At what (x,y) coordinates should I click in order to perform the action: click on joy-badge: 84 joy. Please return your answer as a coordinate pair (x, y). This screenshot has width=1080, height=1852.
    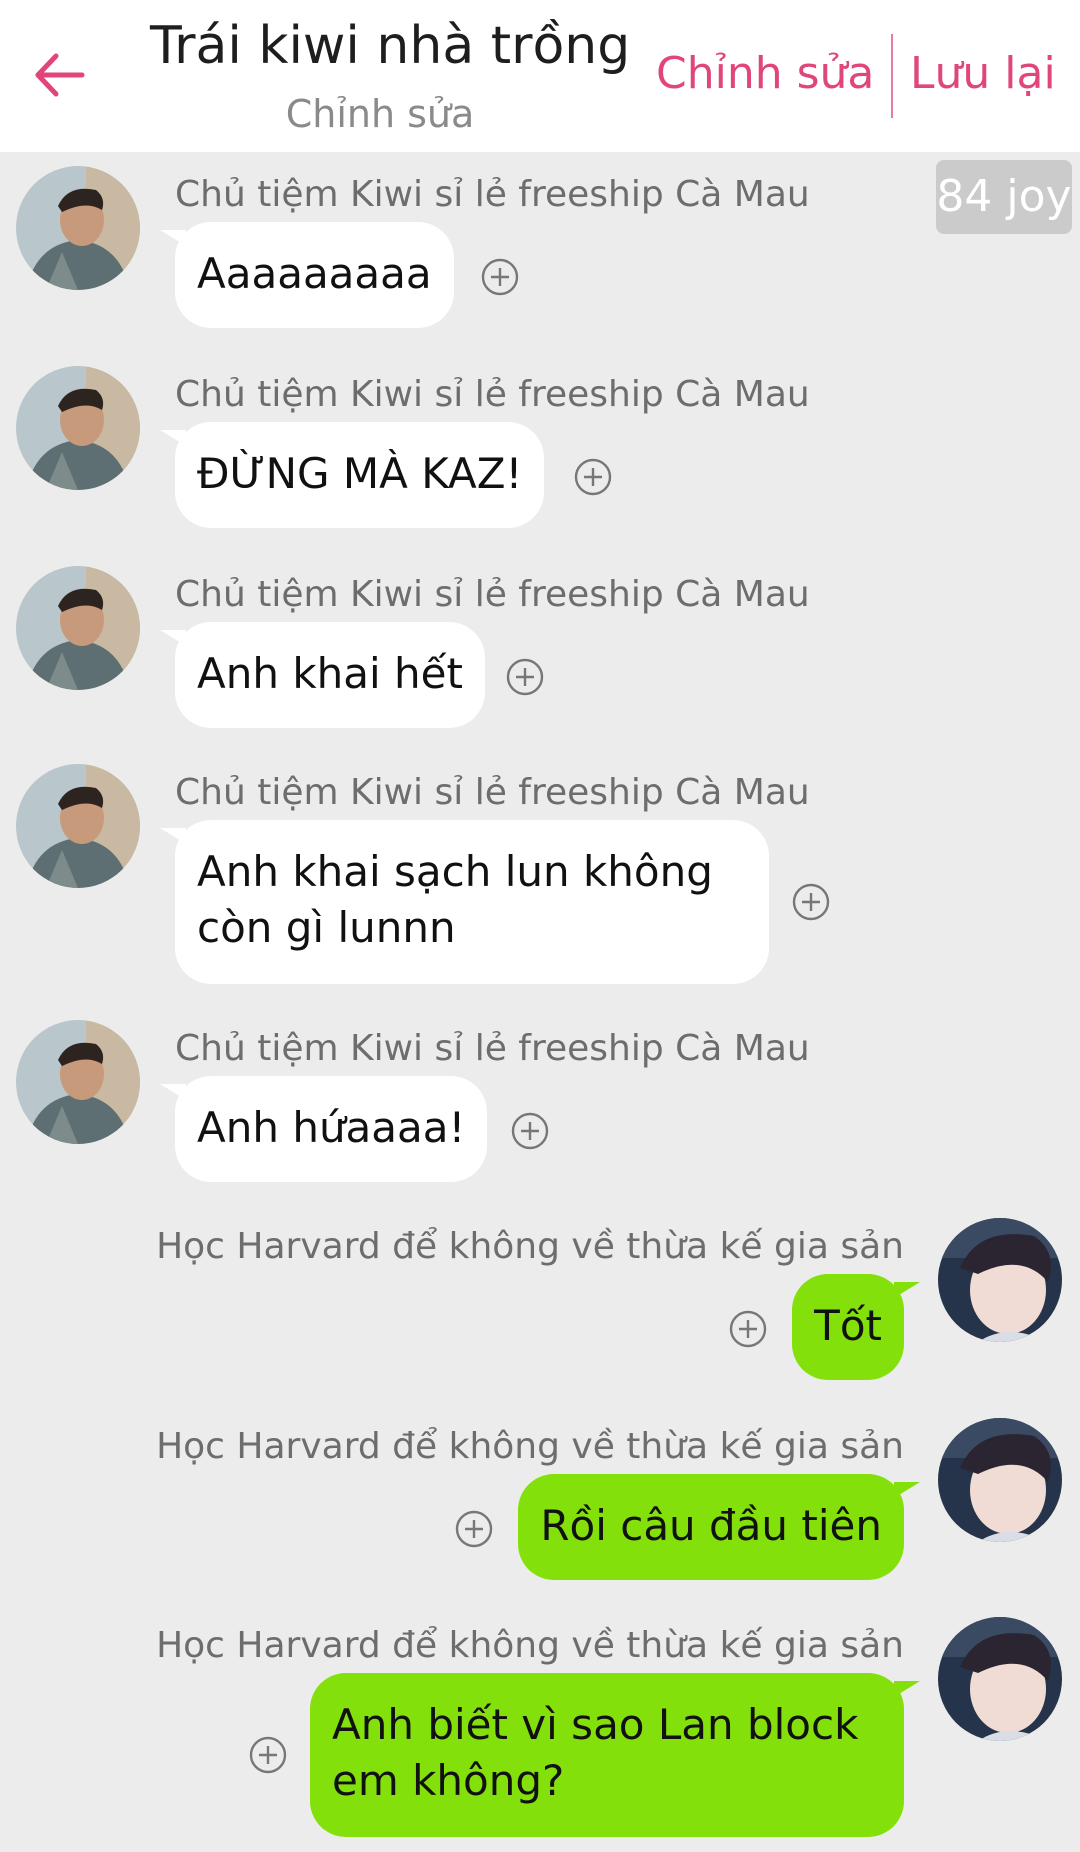
    Looking at the image, I should click on (1004, 197).